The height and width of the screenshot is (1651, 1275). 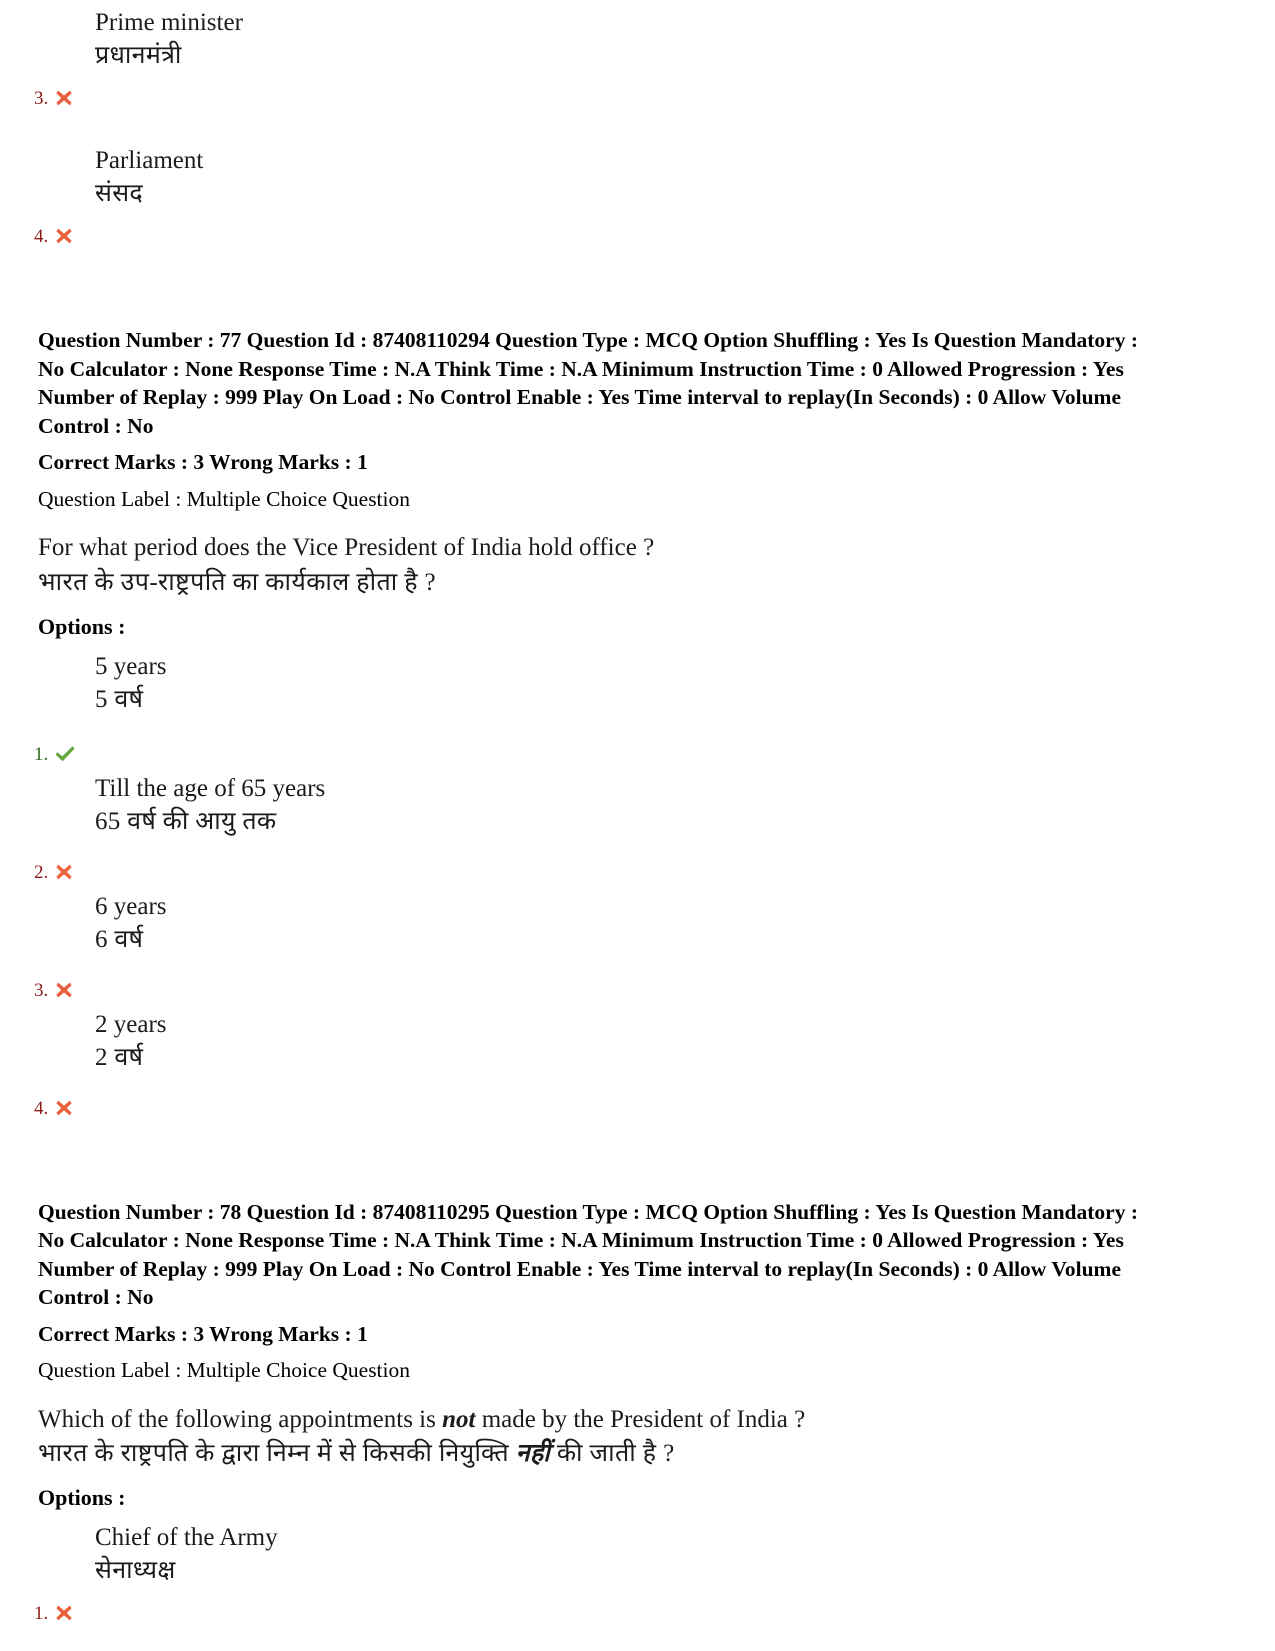 I want to click on question-text-hindi-emphasis: नहीं, so click(x=533, y=1454).